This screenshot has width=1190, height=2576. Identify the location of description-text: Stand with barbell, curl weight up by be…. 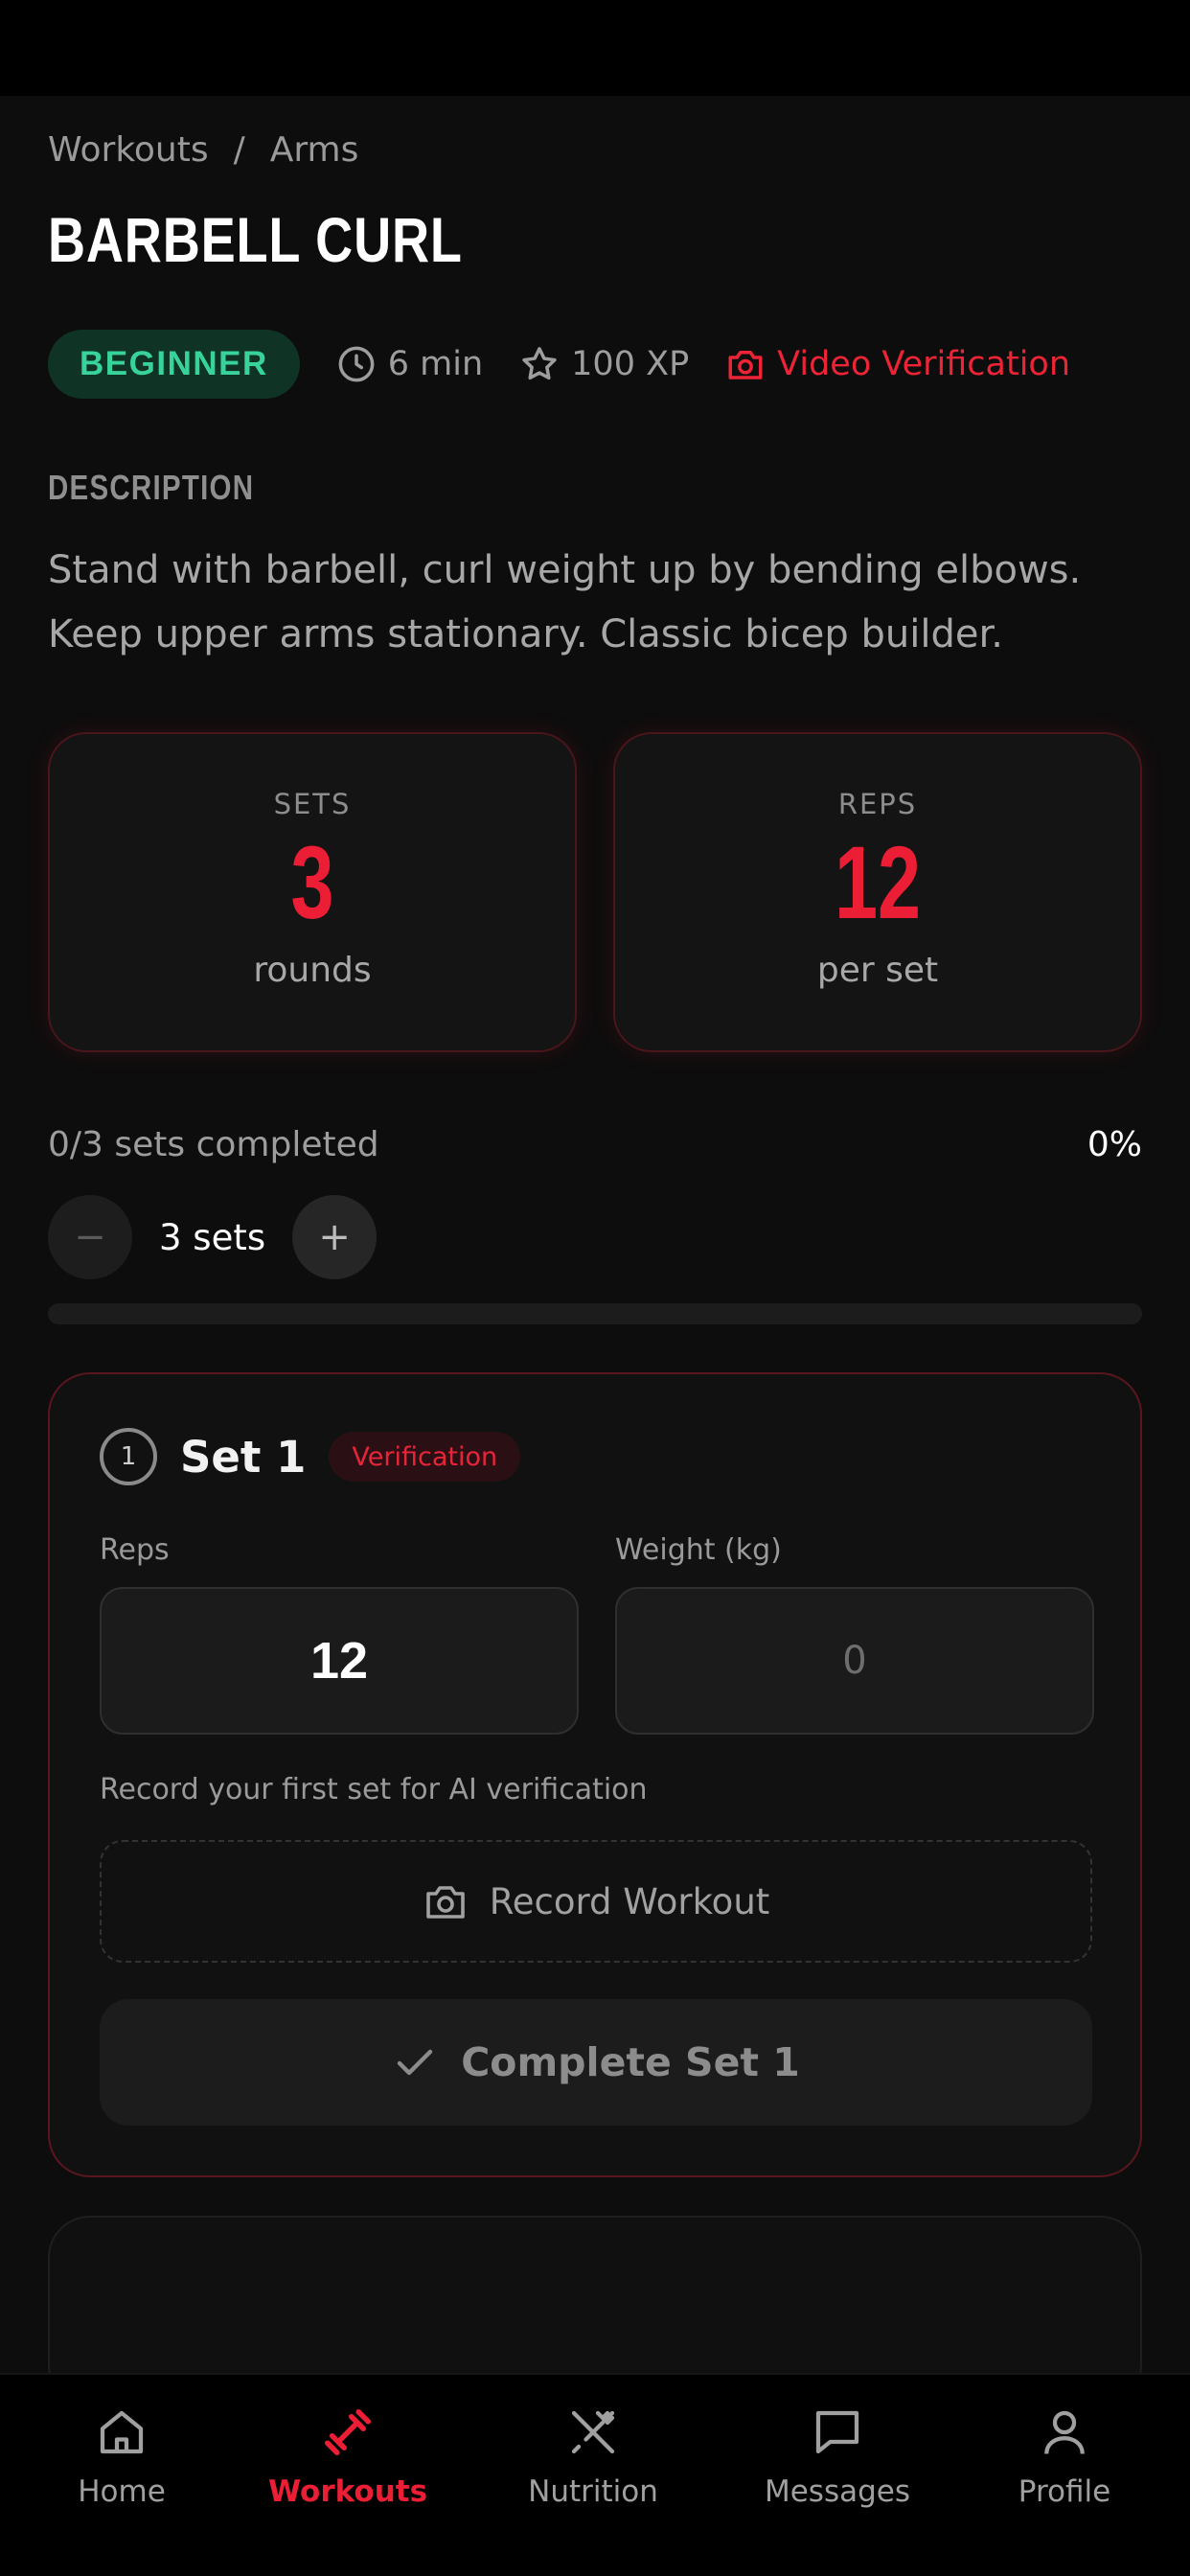
(565, 602).